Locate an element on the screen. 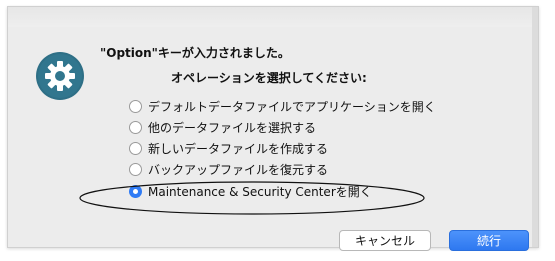 The height and width of the screenshot is (261, 555). option-restore-backup-file: バックアップファイルを復元する is located at coordinates (228, 169).